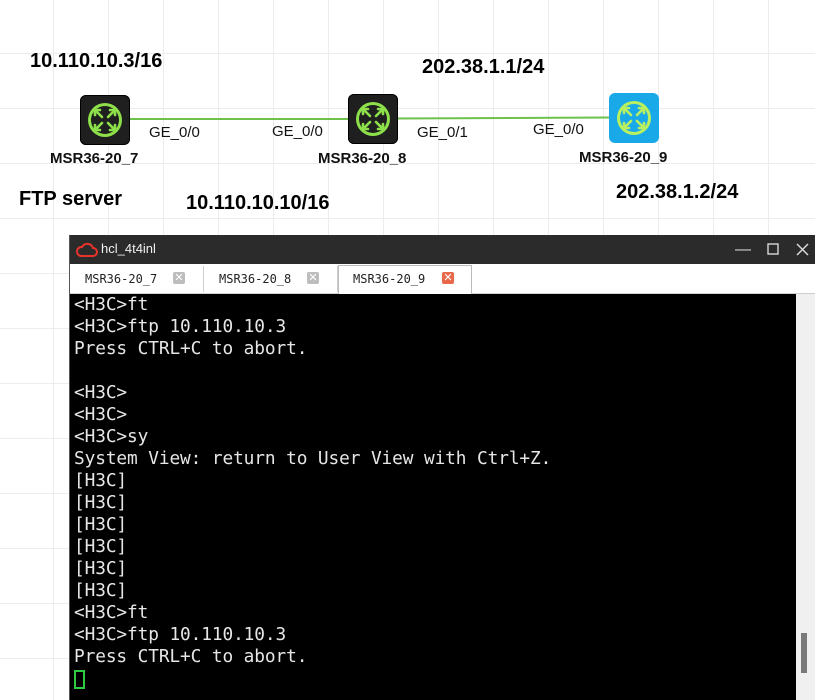  What do you see at coordinates (362, 158) in the screenshot?
I see `device-name-r8: MSR36-20_8` at bounding box center [362, 158].